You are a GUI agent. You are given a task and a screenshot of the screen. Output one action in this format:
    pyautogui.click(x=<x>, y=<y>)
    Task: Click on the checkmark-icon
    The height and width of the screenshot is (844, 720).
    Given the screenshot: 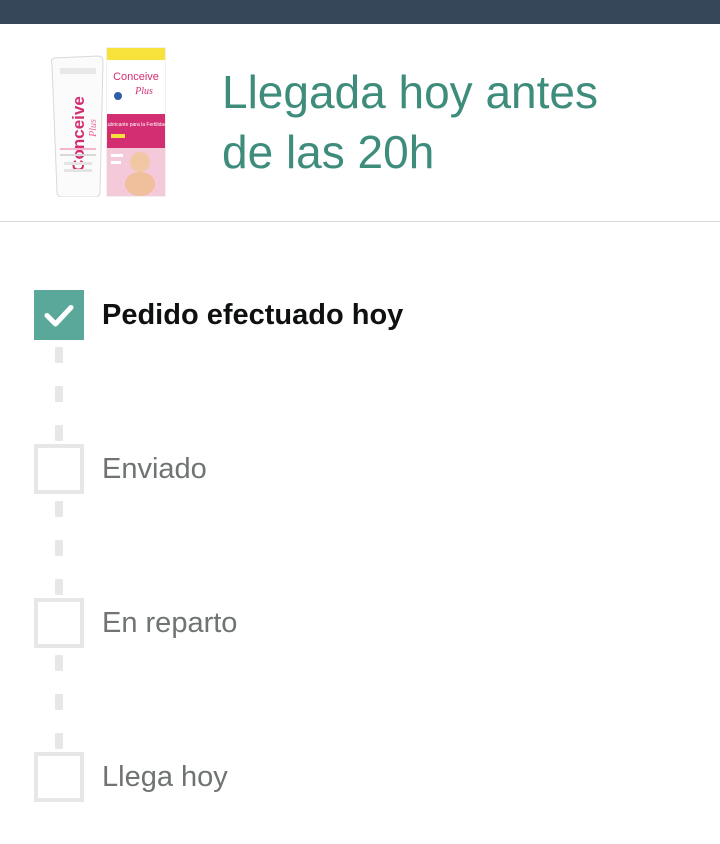 What is the action you would take?
    pyautogui.click(x=59, y=316)
    